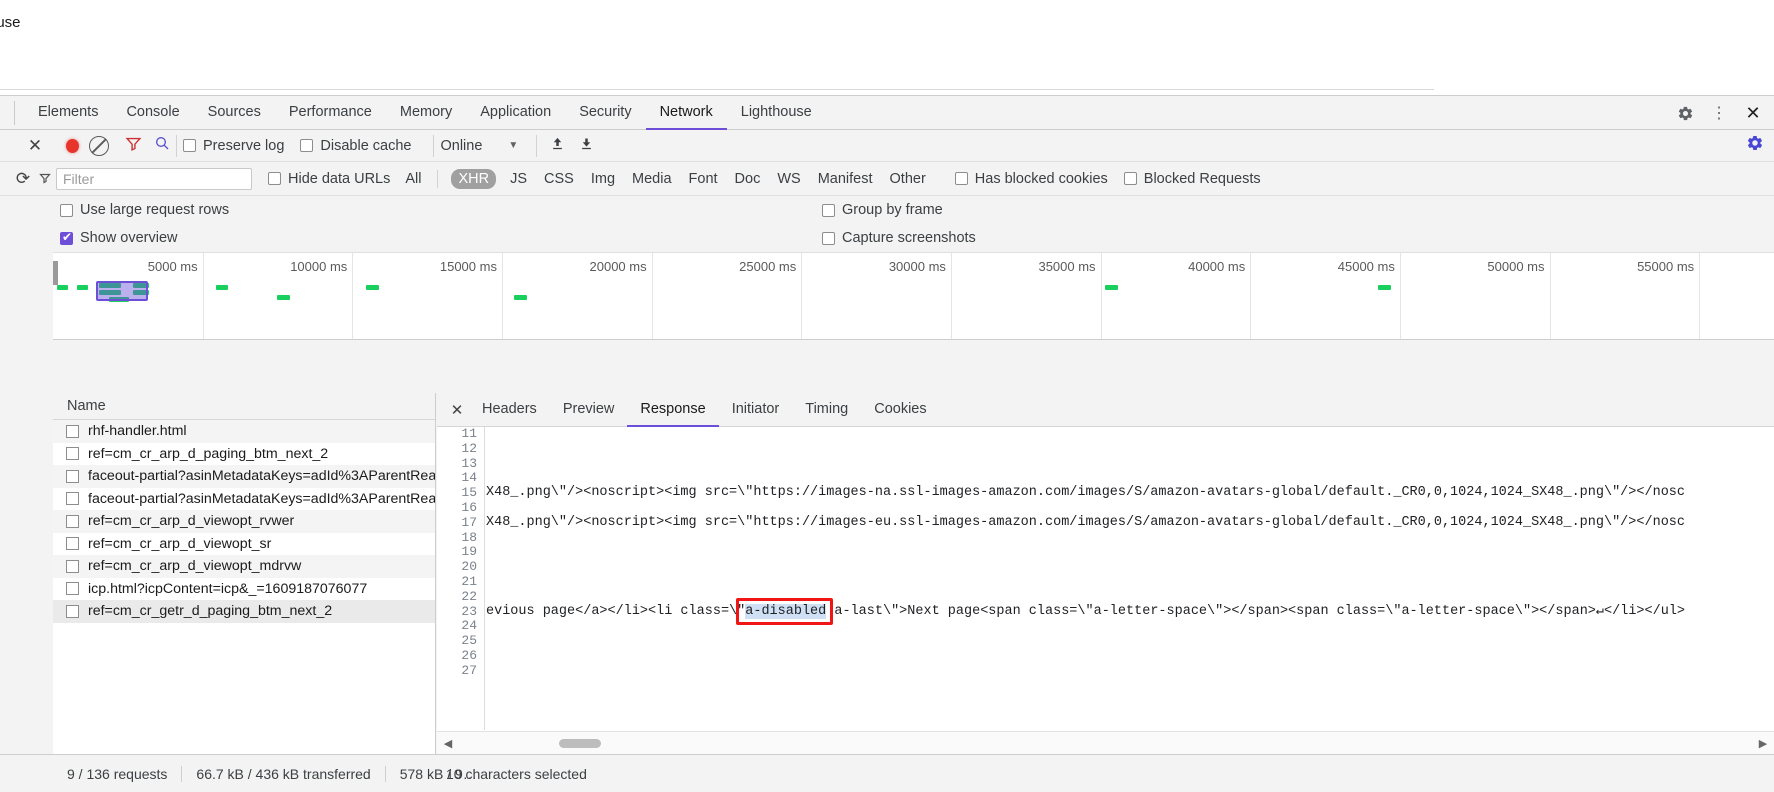  Describe the element at coordinates (788, 179) in the screenshot. I see `filter-type-ws: WS` at that location.